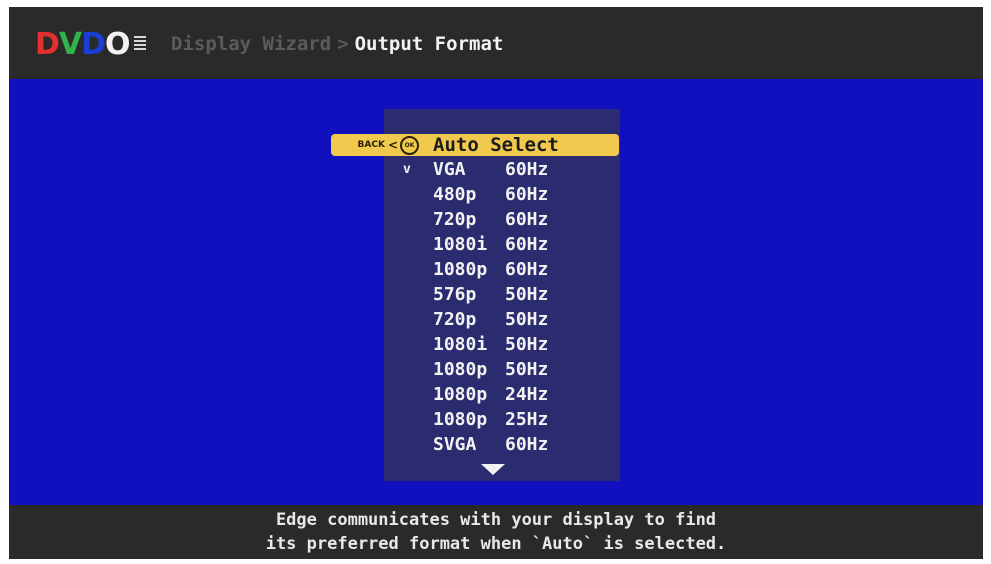 The image size is (991, 564). I want to click on menu-item-resolution: SVGA, so click(455, 444).